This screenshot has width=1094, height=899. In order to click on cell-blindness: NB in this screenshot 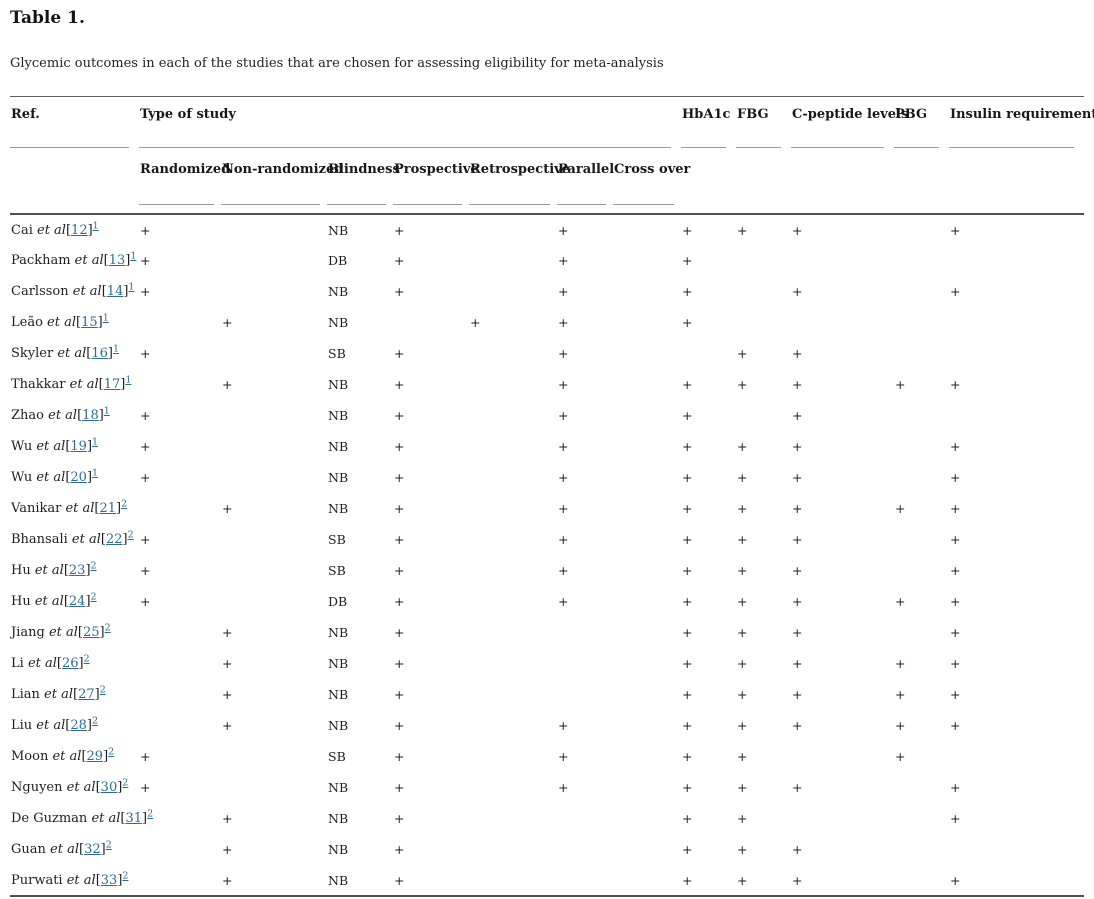, I will do `click(338, 664)`.